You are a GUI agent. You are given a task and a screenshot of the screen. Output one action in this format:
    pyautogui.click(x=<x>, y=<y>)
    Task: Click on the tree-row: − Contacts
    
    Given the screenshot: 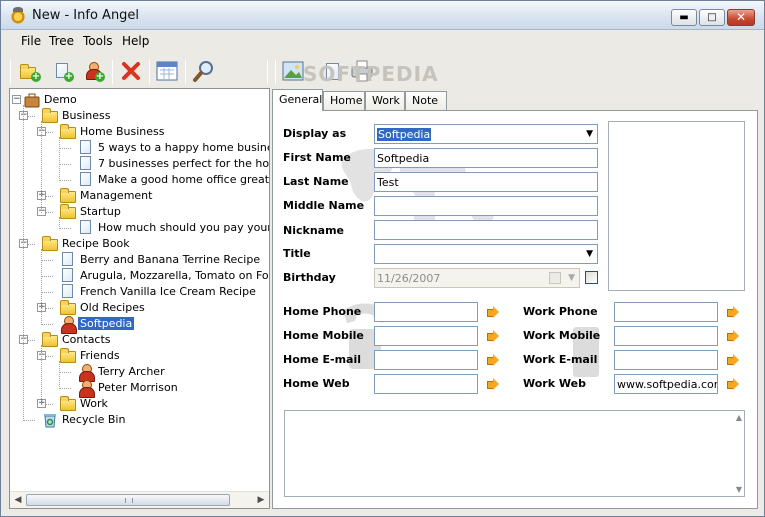 What is the action you would take?
    pyautogui.click(x=139, y=340)
    